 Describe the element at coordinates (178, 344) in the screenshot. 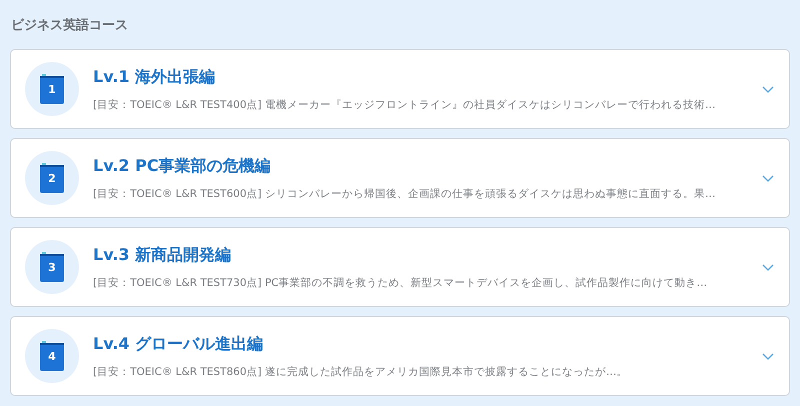

I see `course-title: Lv.4 グローバル進出編` at that location.